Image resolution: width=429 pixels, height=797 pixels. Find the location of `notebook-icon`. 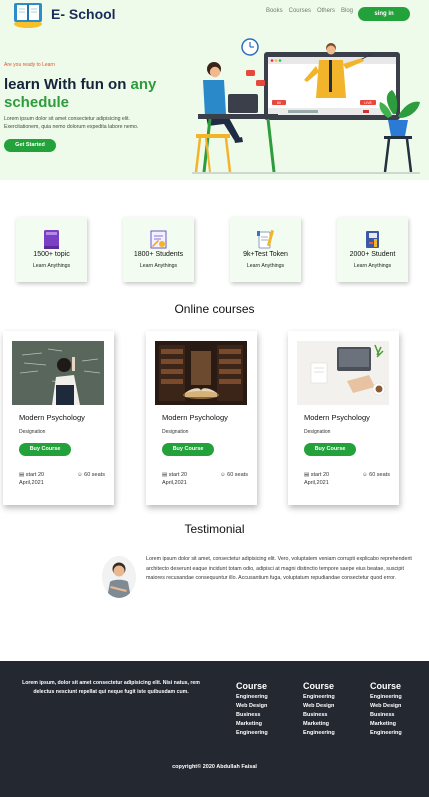

notebook-icon is located at coordinates (372, 239).